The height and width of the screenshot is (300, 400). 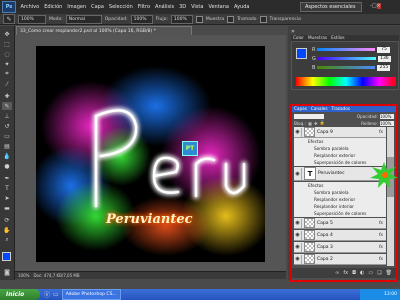 What do you see at coordinates (47, 294) in the screenshot?
I see `quicklaunch-ie-icon: ⓔ` at bounding box center [47, 294].